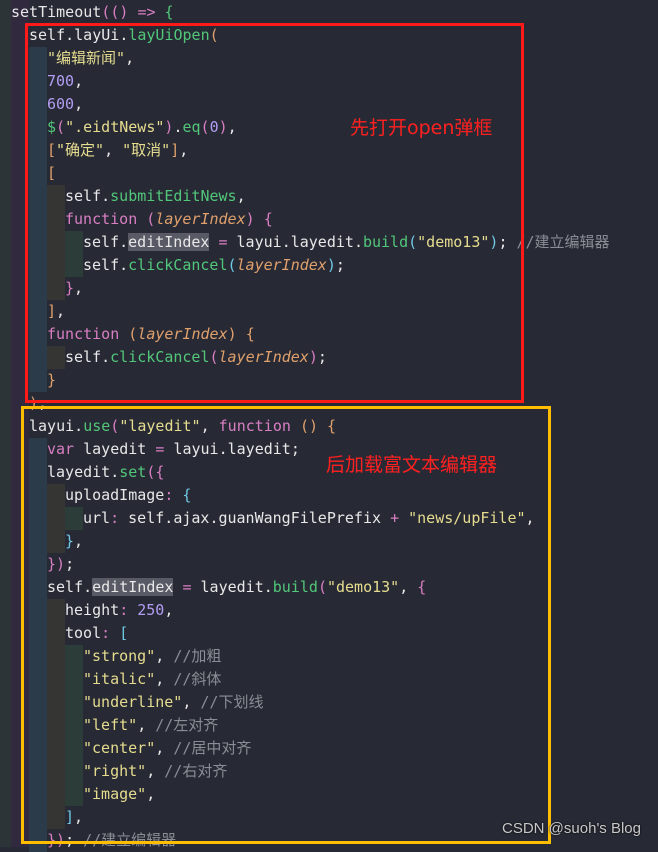 The height and width of the screenshot is (852, 658). Describe the element at coordinates (563, 242) in the screenshot. I see `code-token: //建立编辑器` at that location.